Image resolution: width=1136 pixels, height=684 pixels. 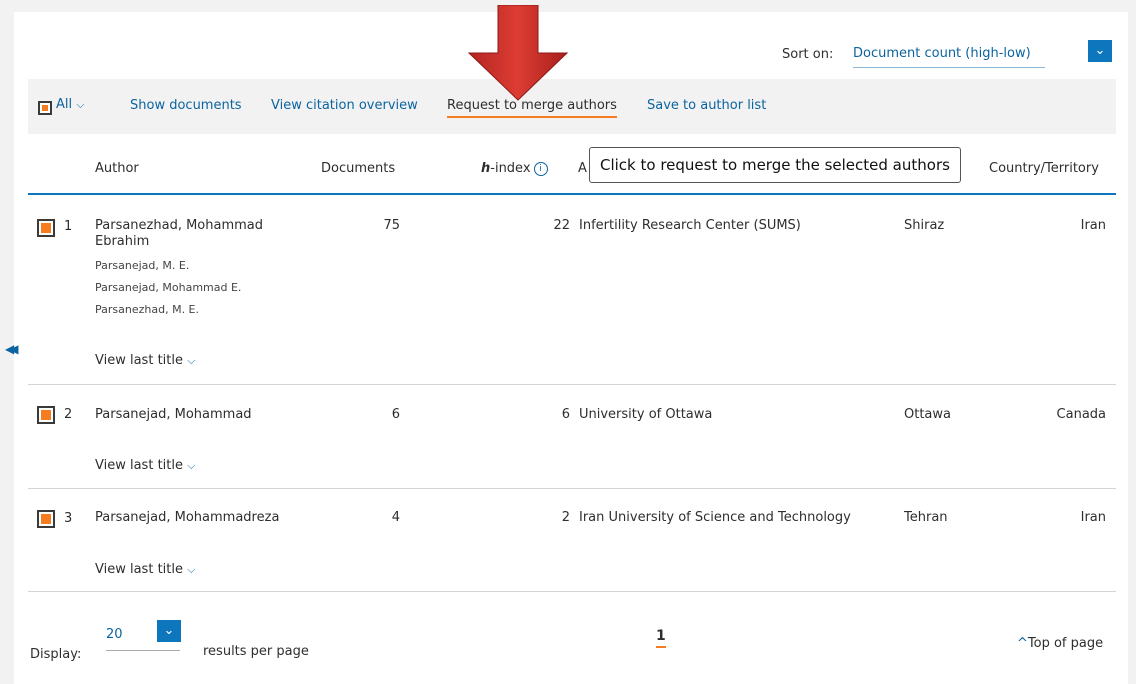 What do you see at coordinates (344, 105) in the screenshot?
I see `view-citation-overview-link: View citation overview` at bounding box center [344, 105].